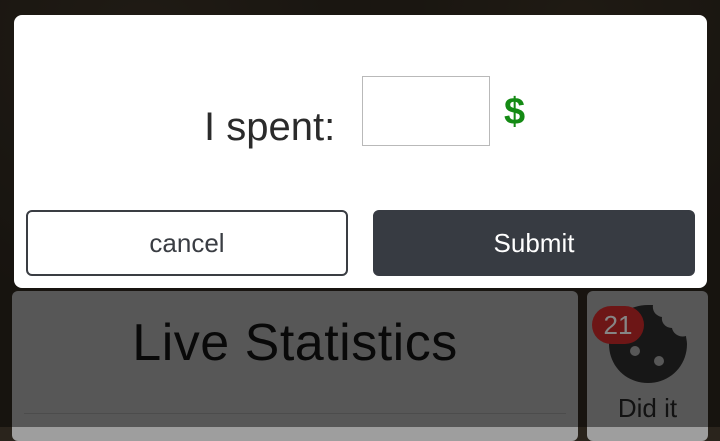 The width and height of the screenshot is (720, 441). I want to click on amount-input, so click(426, 111).